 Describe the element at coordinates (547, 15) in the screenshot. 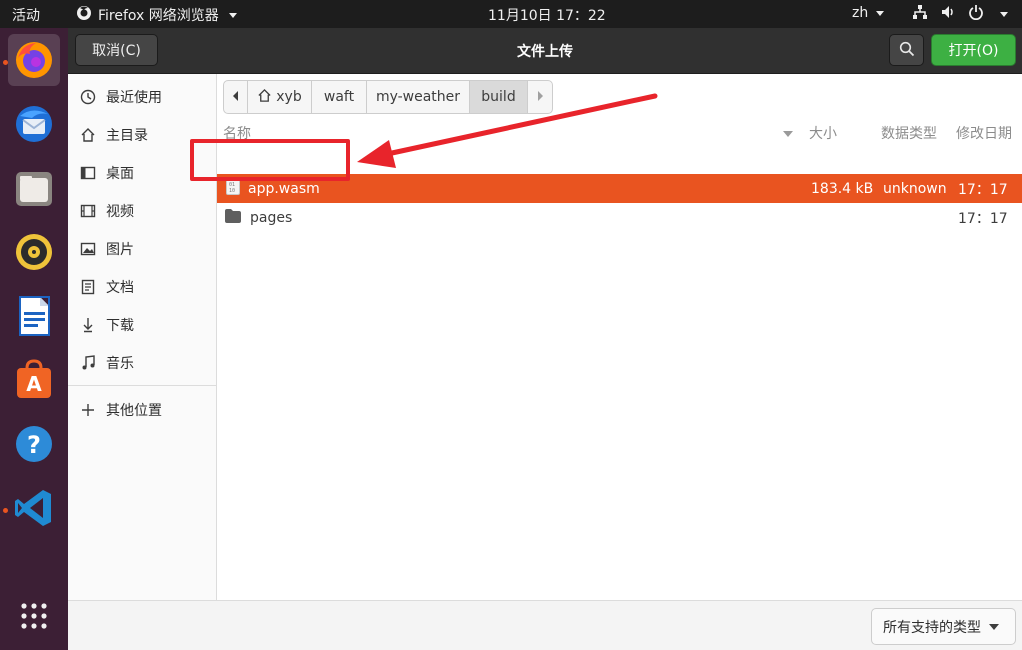

I see `clock: 11月10日 17：22` at that location.